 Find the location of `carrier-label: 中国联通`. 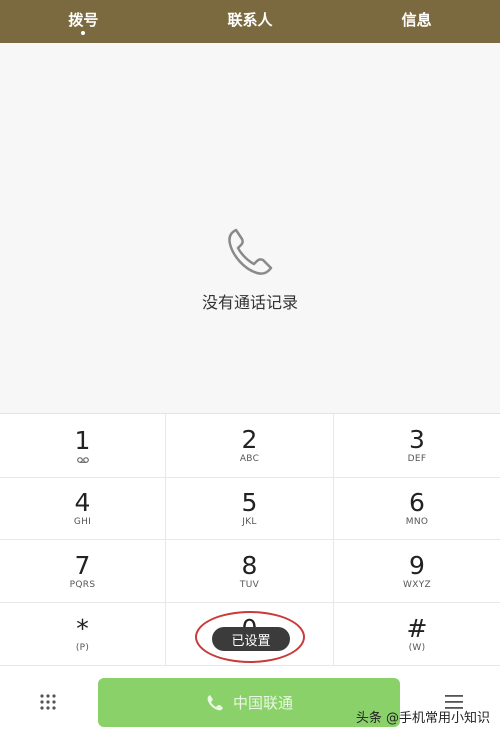

carrier-label: 中国联通 is located at coordinates (262, 703).